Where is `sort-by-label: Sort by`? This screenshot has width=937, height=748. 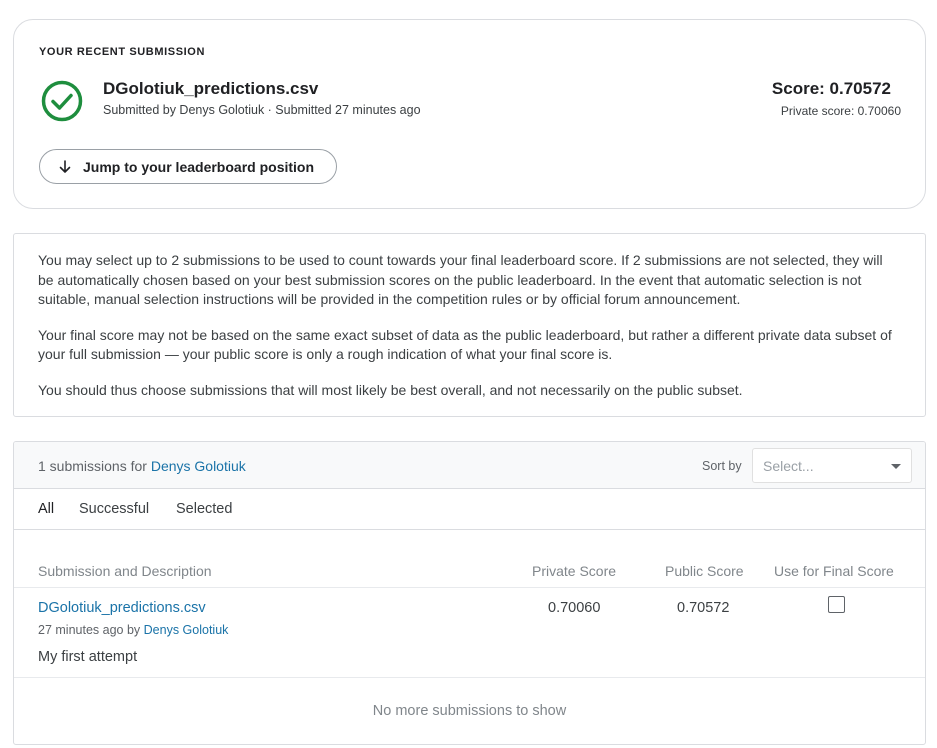 sort-by-label: Sort by is located at coordinates (722, 466).